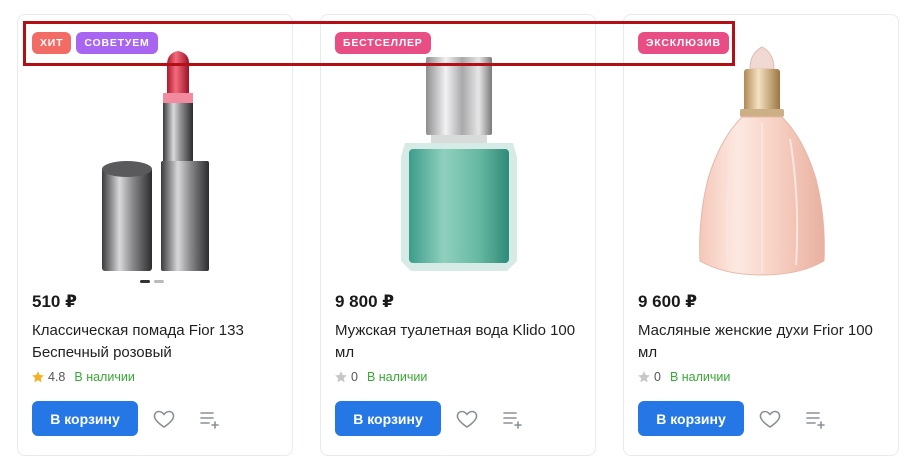 This screenshot has height=464, width=910. What do you see at coordinates (57, 377) in the screenshot?
I see `rating-value: 4.8` at bounding box center [57, 377].